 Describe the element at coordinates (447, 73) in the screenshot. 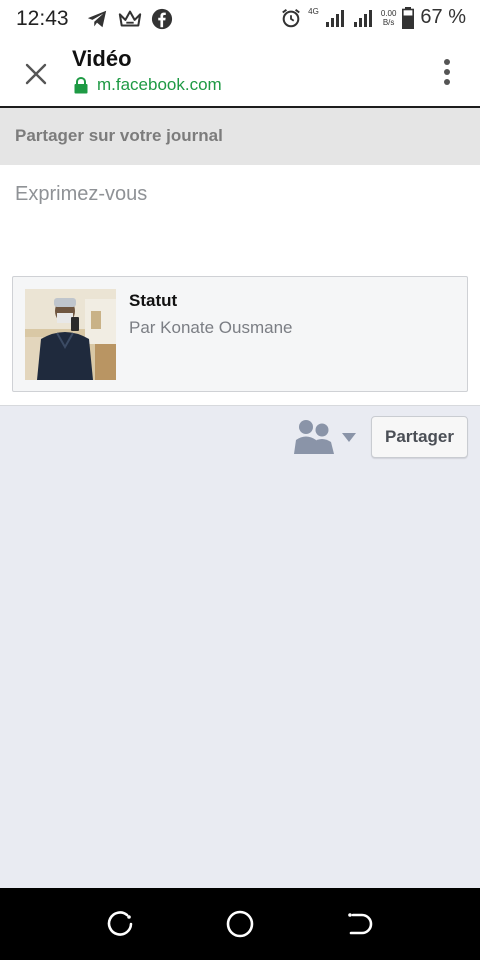

I see `more-options-icon` at that location.